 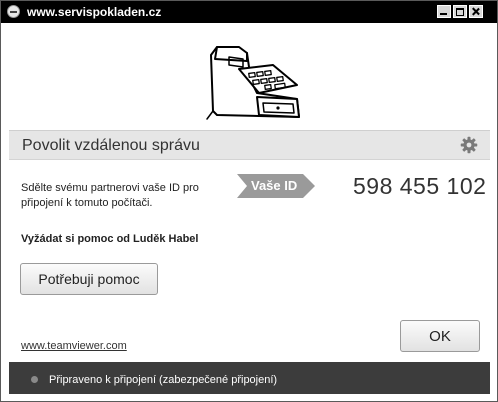 I want to click on cash-register-icon, so click(x=253, y=83).